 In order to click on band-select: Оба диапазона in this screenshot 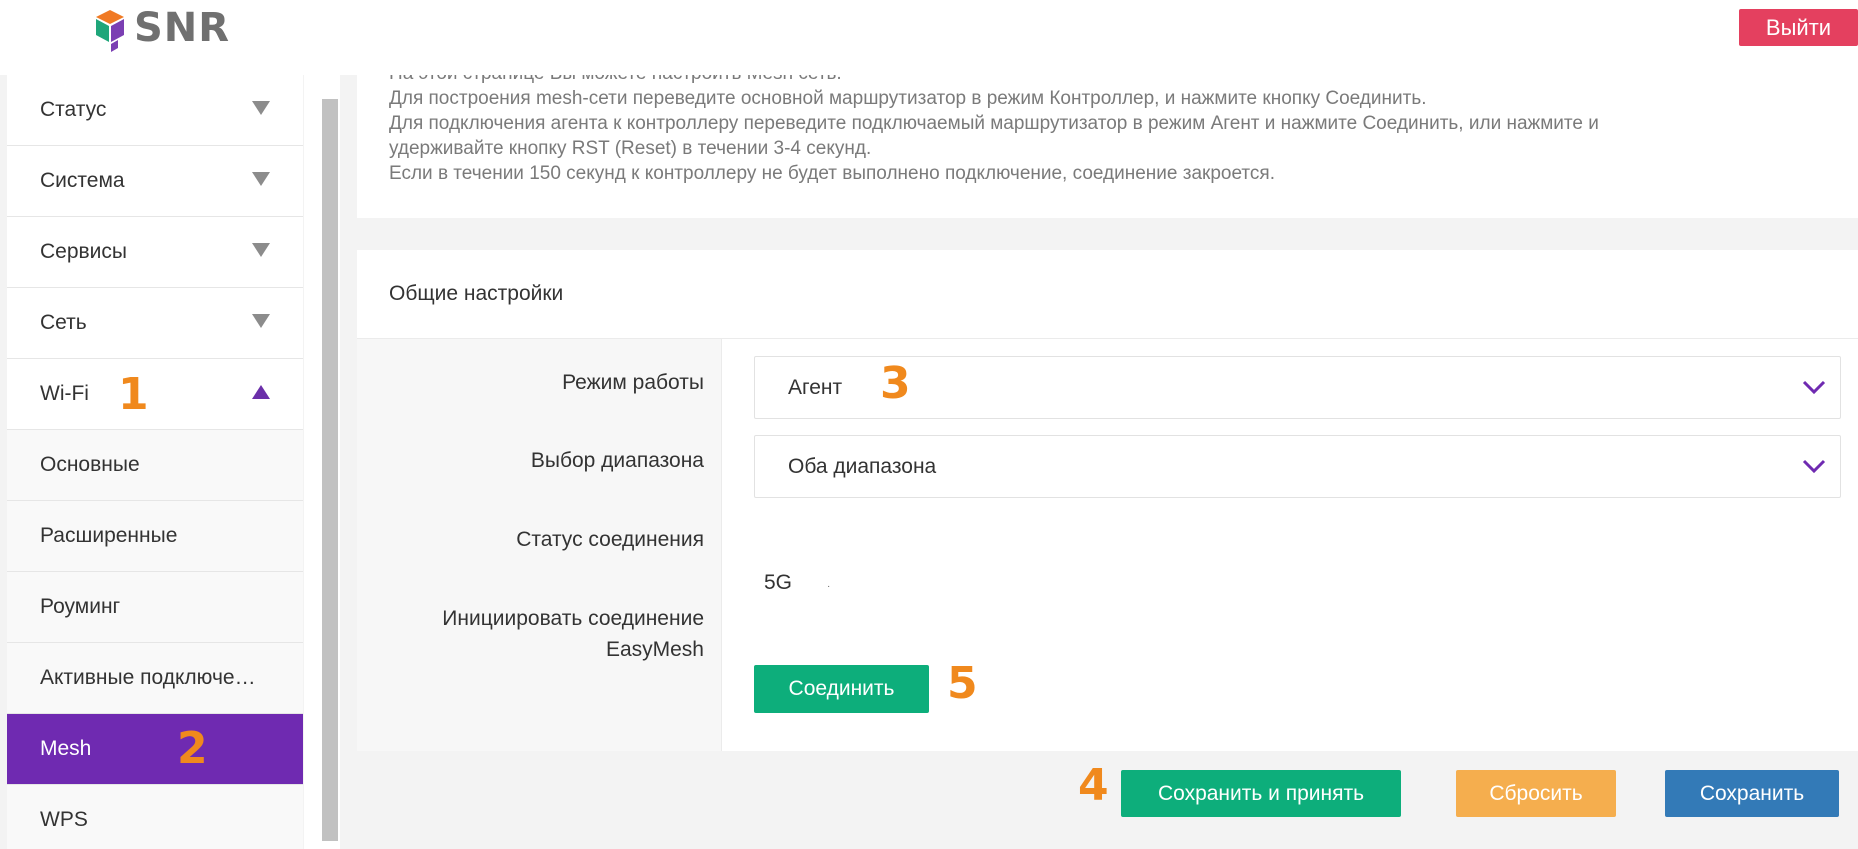, I will do `click(1297, 466)`.